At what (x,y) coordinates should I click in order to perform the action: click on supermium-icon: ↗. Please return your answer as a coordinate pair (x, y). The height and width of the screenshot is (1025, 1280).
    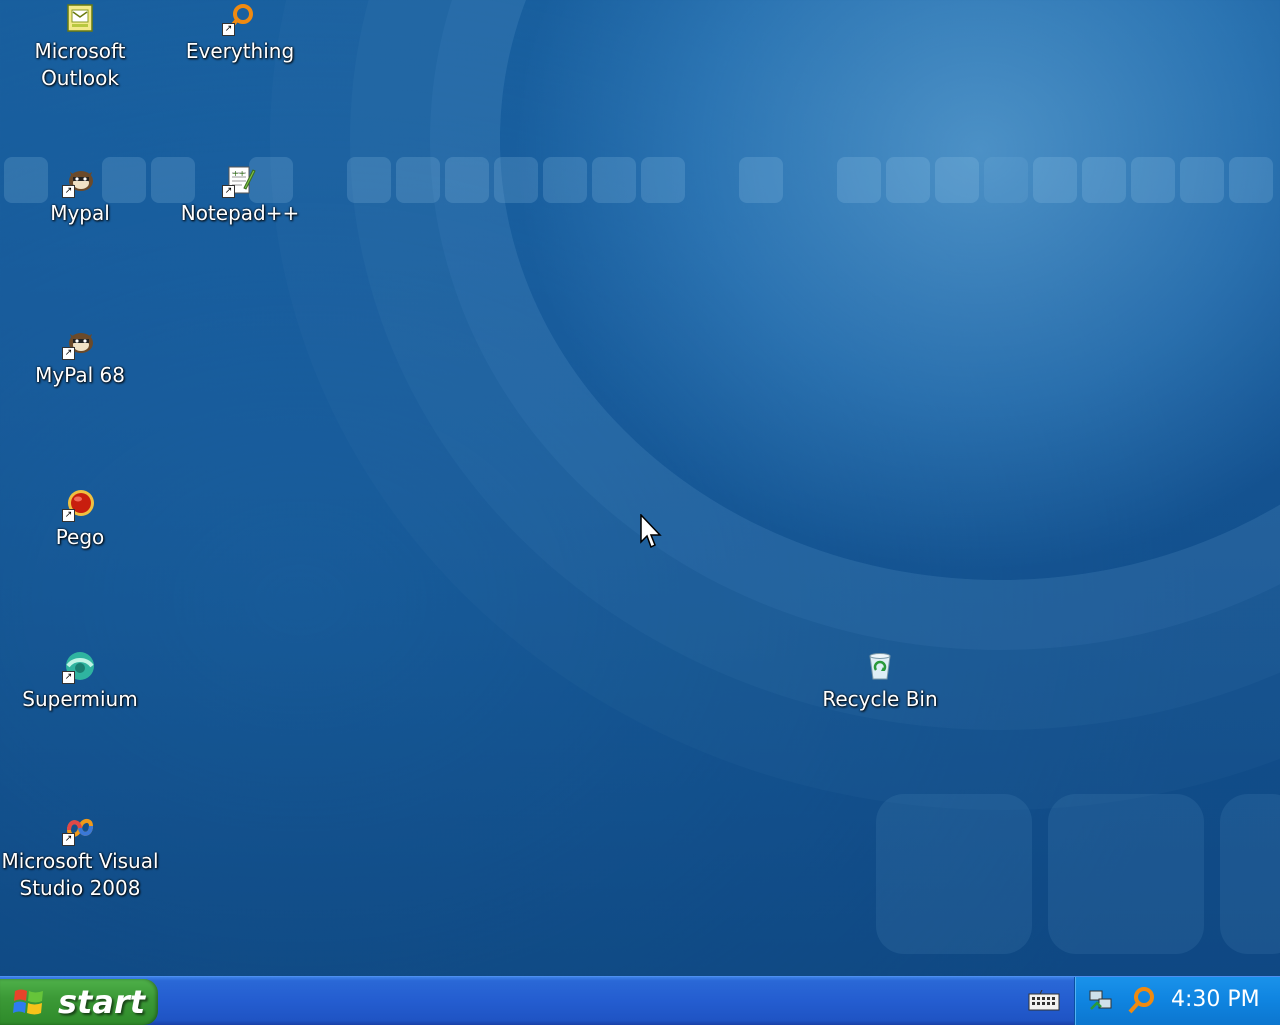
    Looking at the image, I should click on (79, 667).